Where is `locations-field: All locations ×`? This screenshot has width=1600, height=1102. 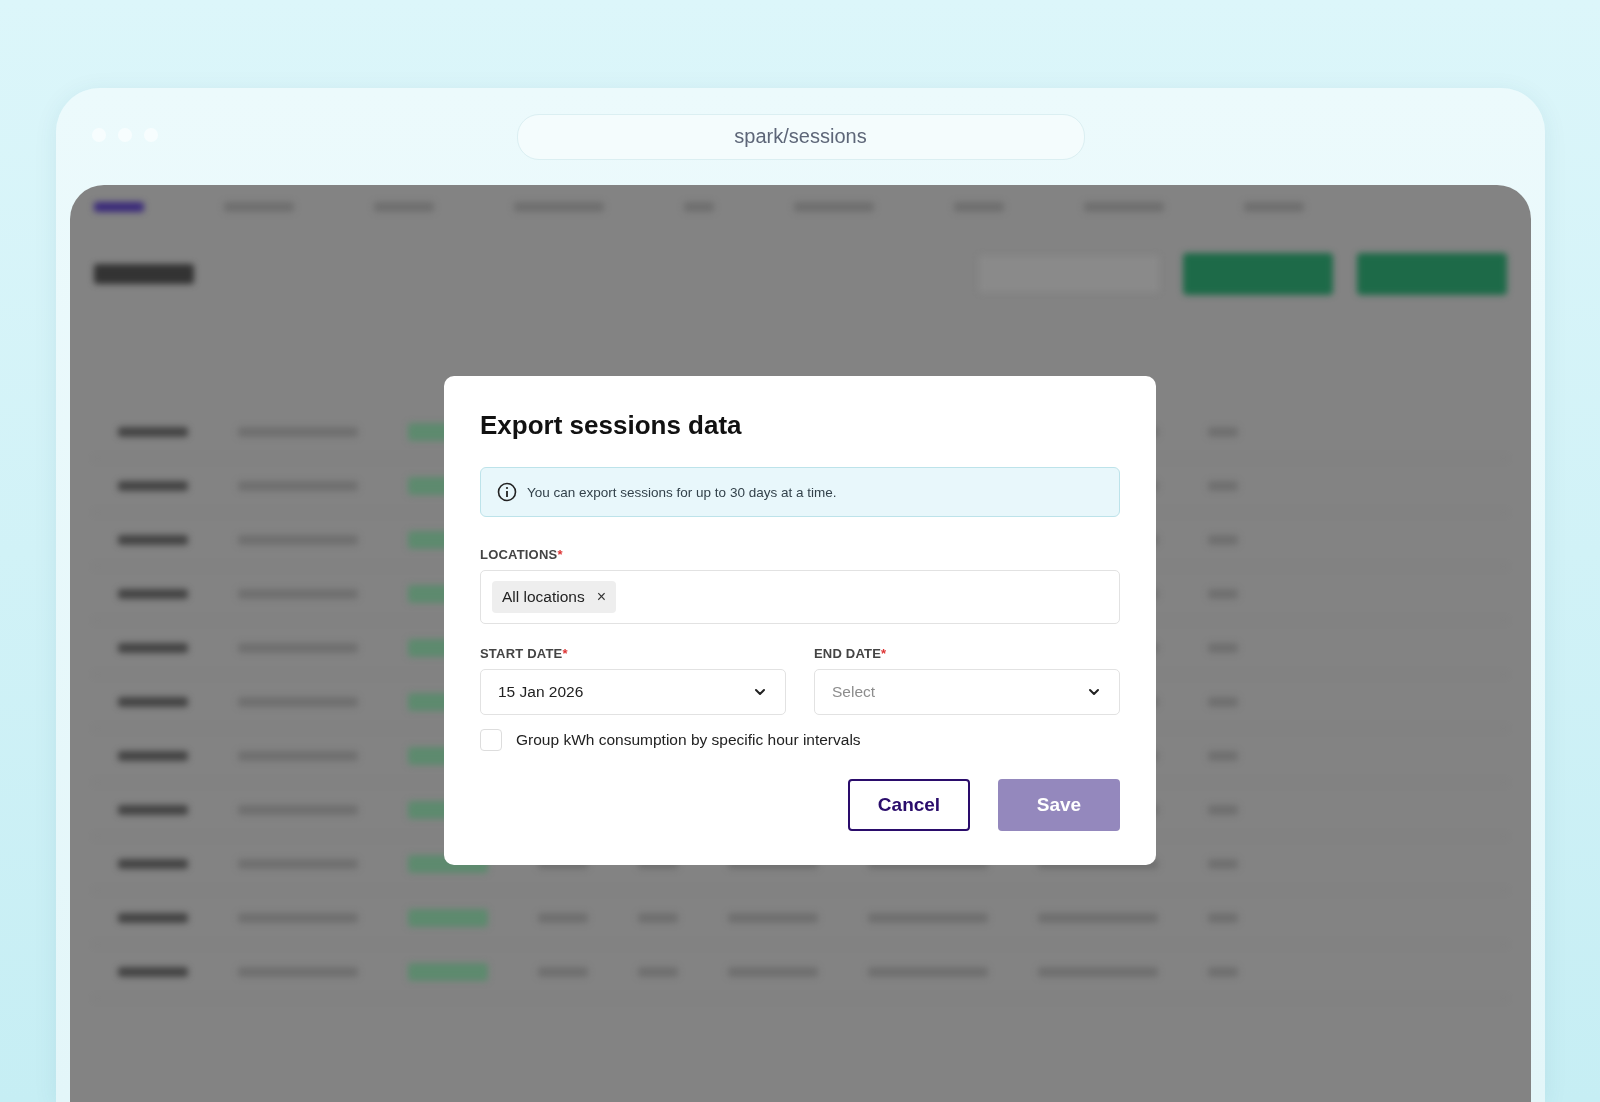
locations-field: All locations × is located at coordinates (800, 597).